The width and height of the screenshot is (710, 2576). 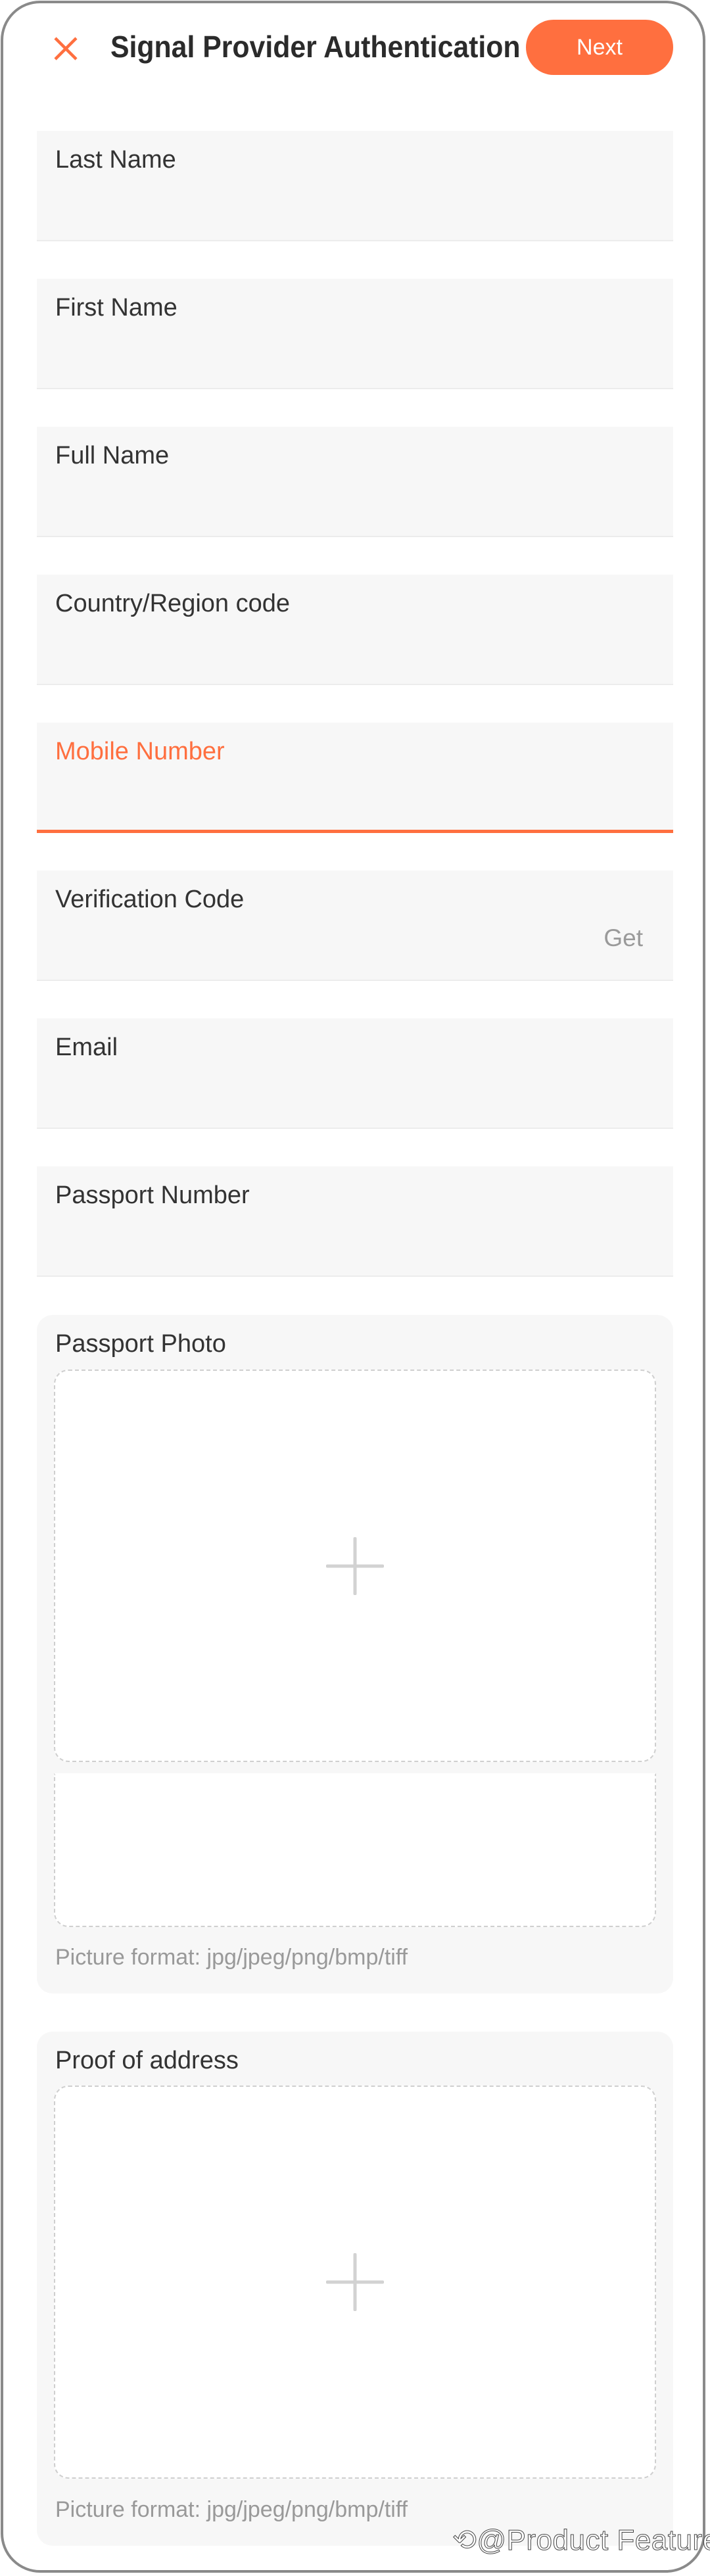 What do you see at coordinates (355, 1850) in the screenshot?
I see `passport-photo-upload-secondary` at bounding box center [355, 1850].